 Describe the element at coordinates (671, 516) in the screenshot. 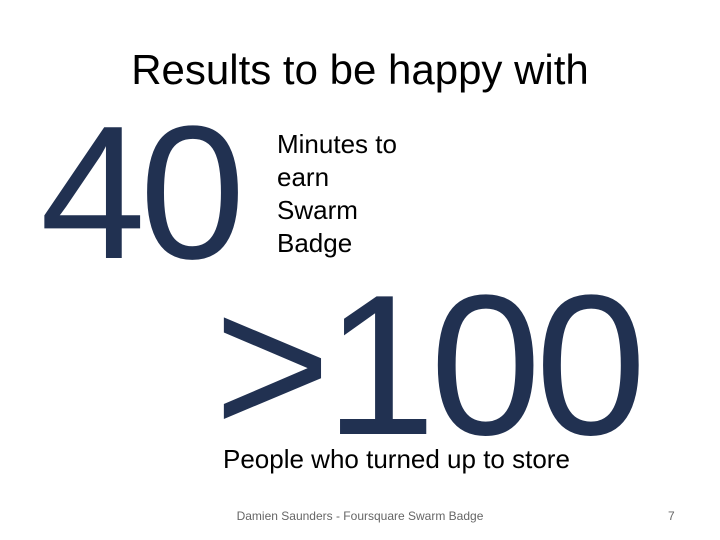

I see `page-number: 7` at that location.